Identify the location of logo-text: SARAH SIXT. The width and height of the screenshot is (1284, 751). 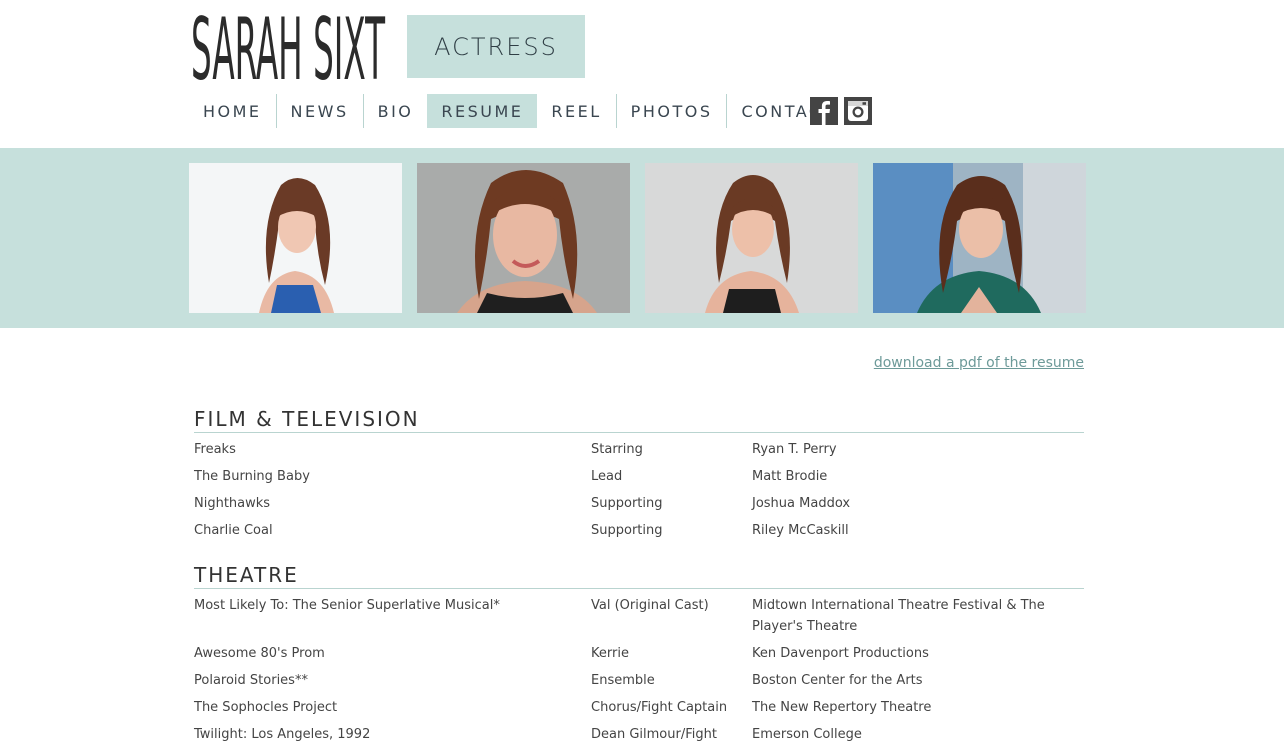
(288, 45).